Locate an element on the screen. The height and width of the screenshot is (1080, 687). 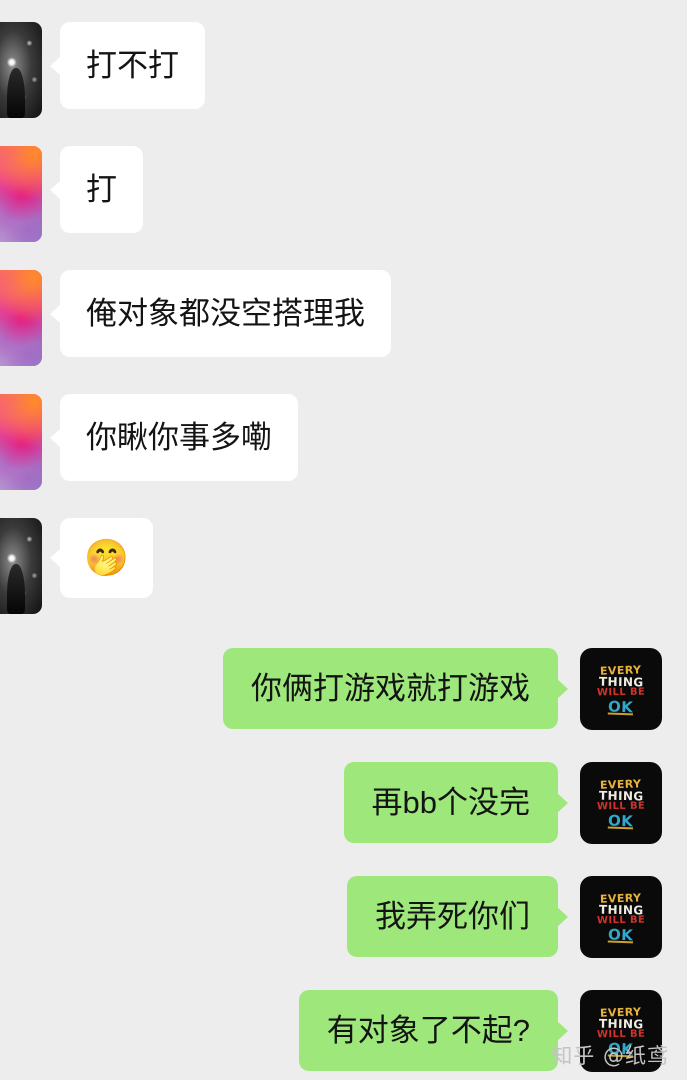
message-row: 俺对象都没空搭理我 is located at coordinates (343, 318).